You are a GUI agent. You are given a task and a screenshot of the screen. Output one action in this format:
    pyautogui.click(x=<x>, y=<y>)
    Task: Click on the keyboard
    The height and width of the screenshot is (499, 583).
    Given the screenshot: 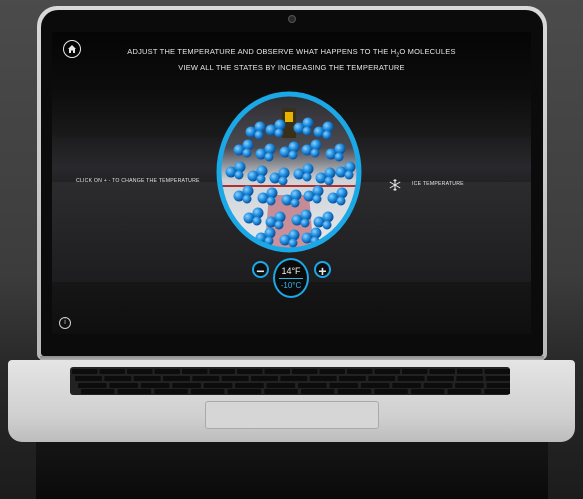 What is the action you would take?
    pyautogui.click(x=294, y=381)
    